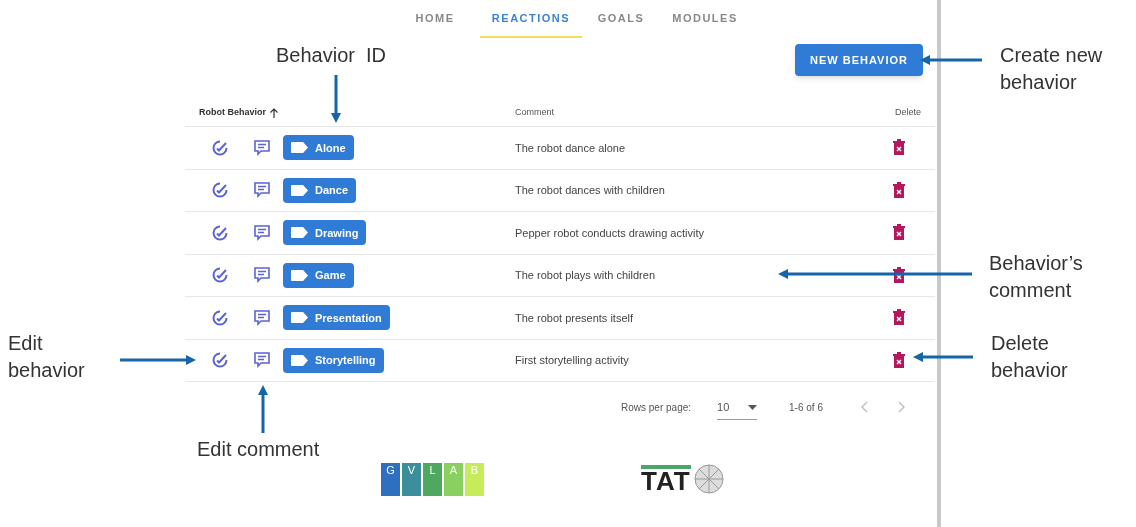  Describe the element at coordinates (708, 479) in the screenshot. I see `emblem-icon` at that location.